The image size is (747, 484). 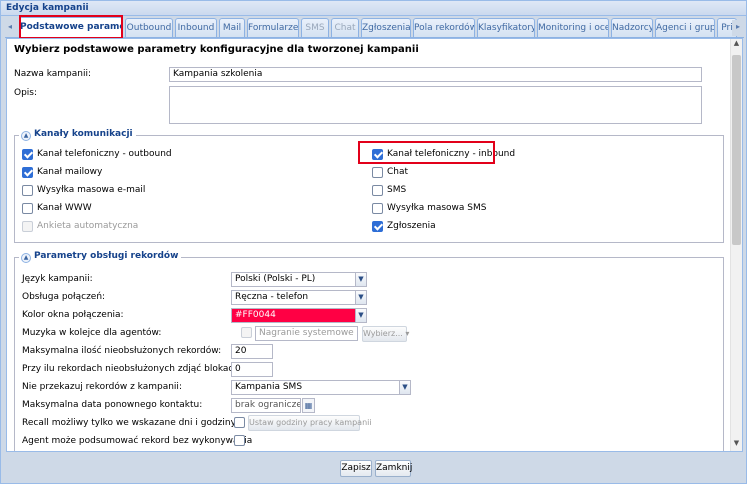 I want to click on max-date-label: Maksymalna data ponownego kontaktu:, so click(x=112, y=405).